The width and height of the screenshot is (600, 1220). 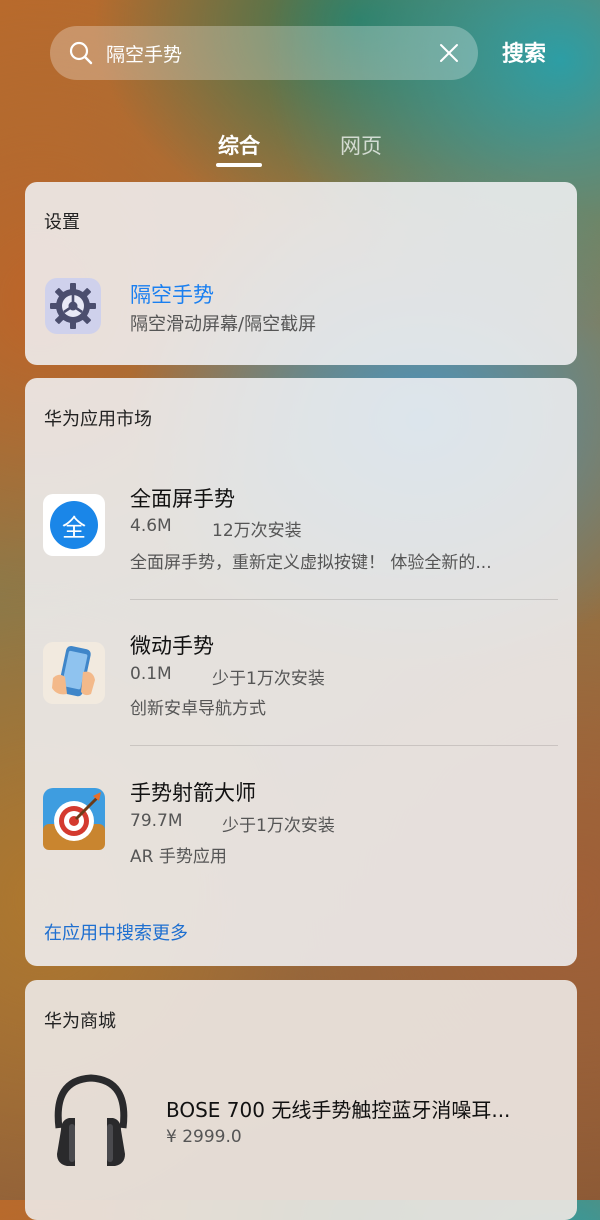 What do you see at coordinates (116, 932) in the screenshot?
I see `search-more-in-app-link: 在应用中搜索更多` at bounding box center [116, 932].